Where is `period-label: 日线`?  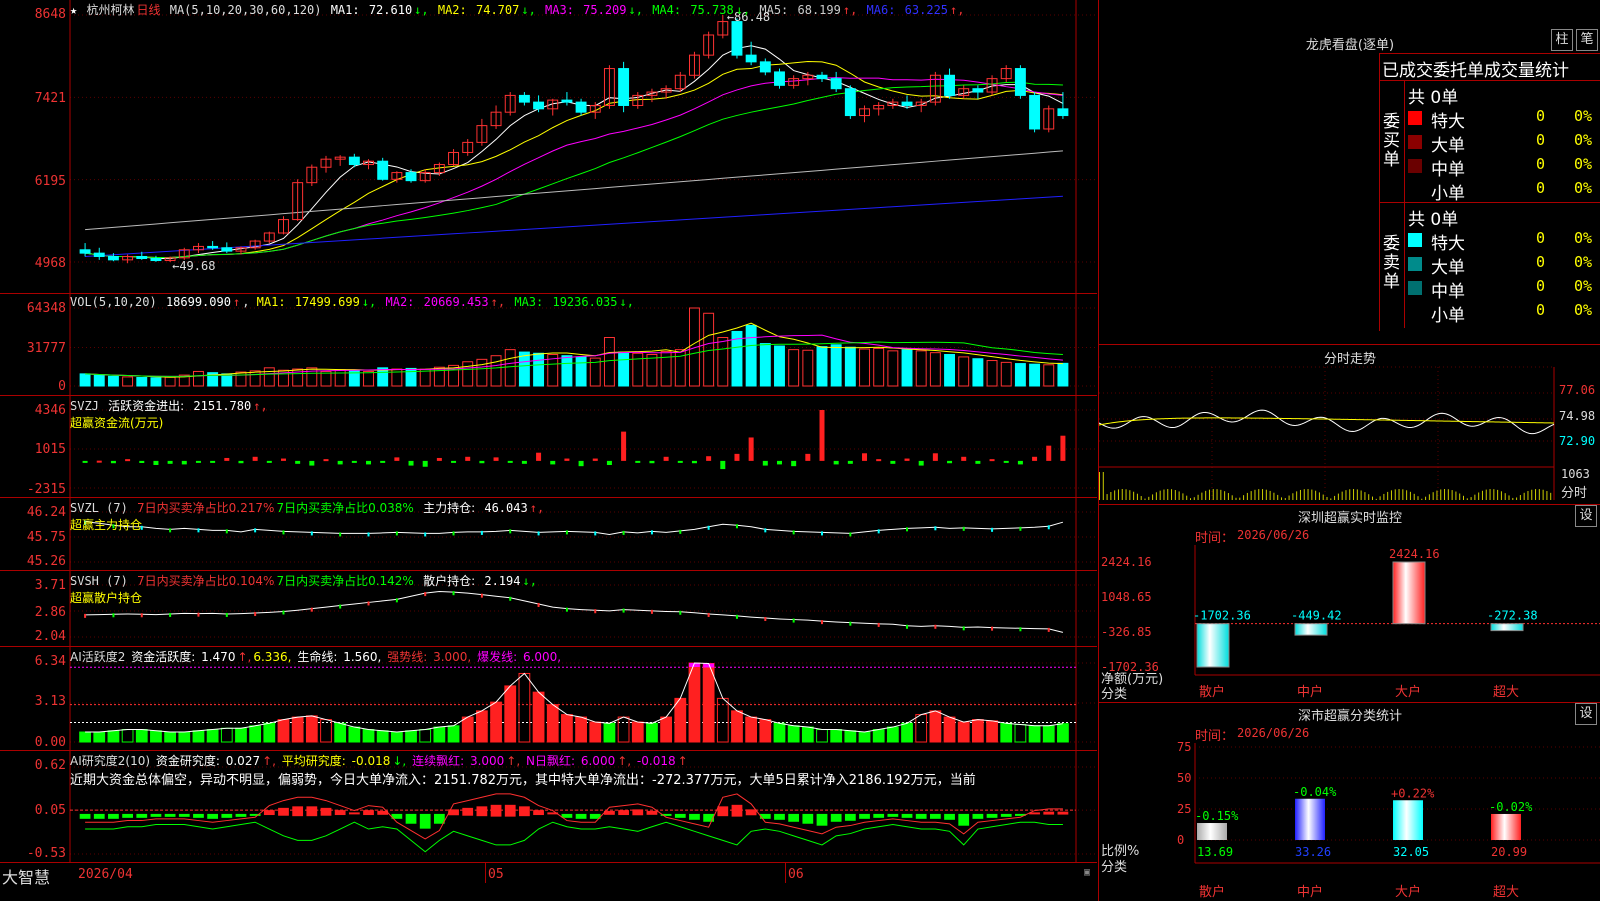
period-label: 日线 is located at coordinates (148, 10).